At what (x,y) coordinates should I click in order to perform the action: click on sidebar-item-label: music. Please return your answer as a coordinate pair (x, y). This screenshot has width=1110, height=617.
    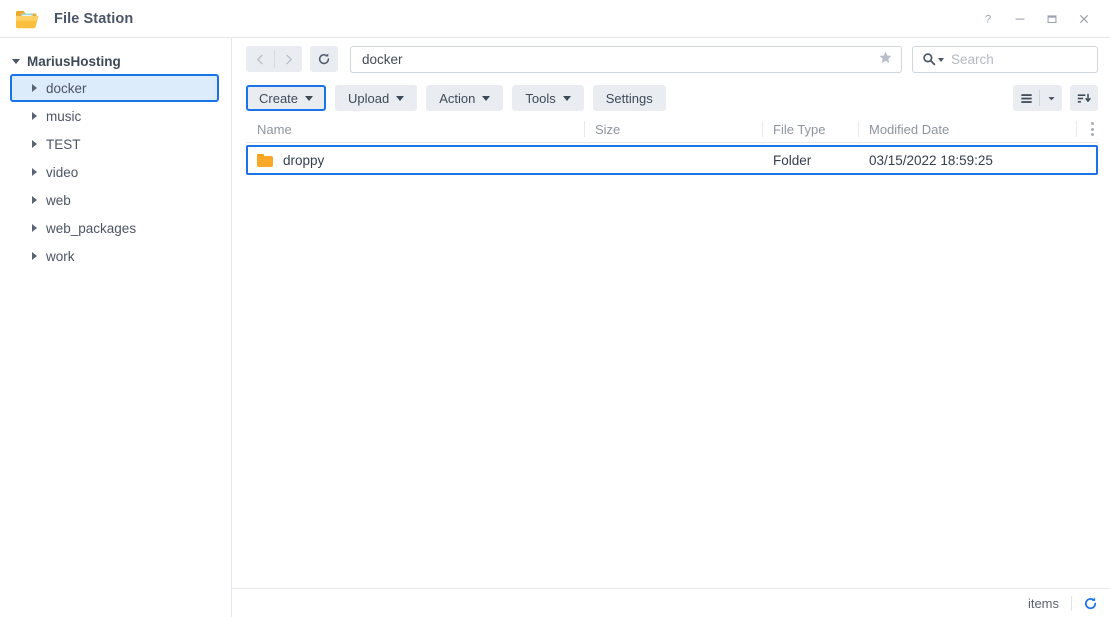
    Looking at the image, I should click on (64, 116).